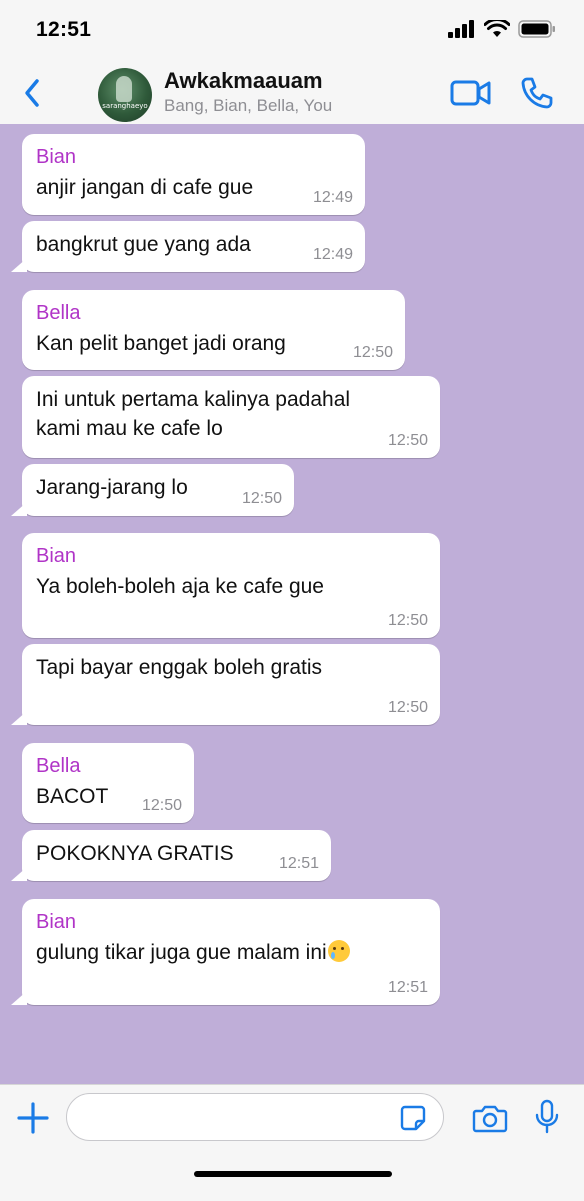 The width and height of the screenshot is (584, 1201). I want to click on message-input, so click(255, 1117).